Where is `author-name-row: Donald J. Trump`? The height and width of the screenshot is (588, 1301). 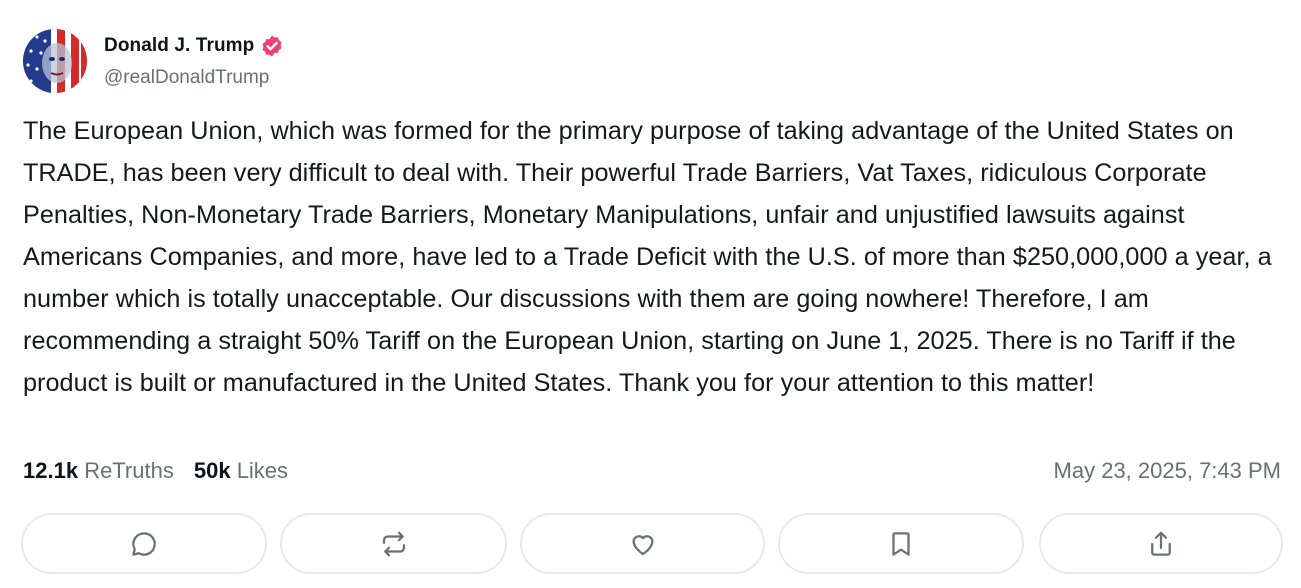 author-name-row: Donald J. Trump is located at coordinates (194, 46).